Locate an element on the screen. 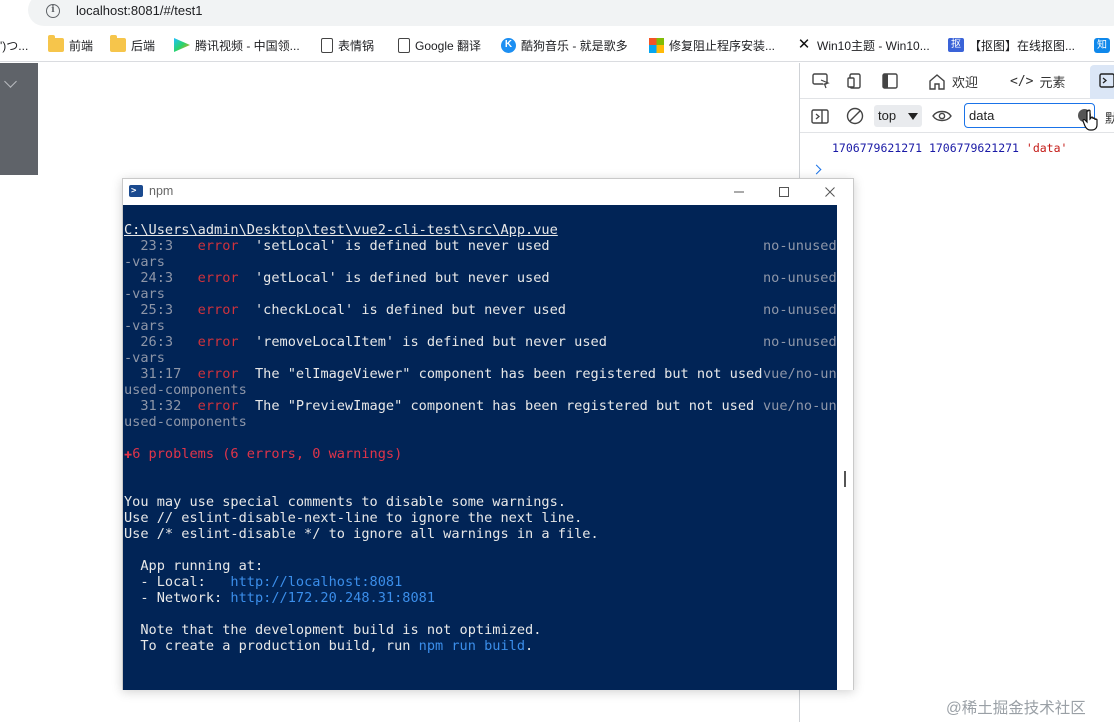  summary-text: 6 problems (6 errors, 0 warnings) is located at coordinates (267, 454).